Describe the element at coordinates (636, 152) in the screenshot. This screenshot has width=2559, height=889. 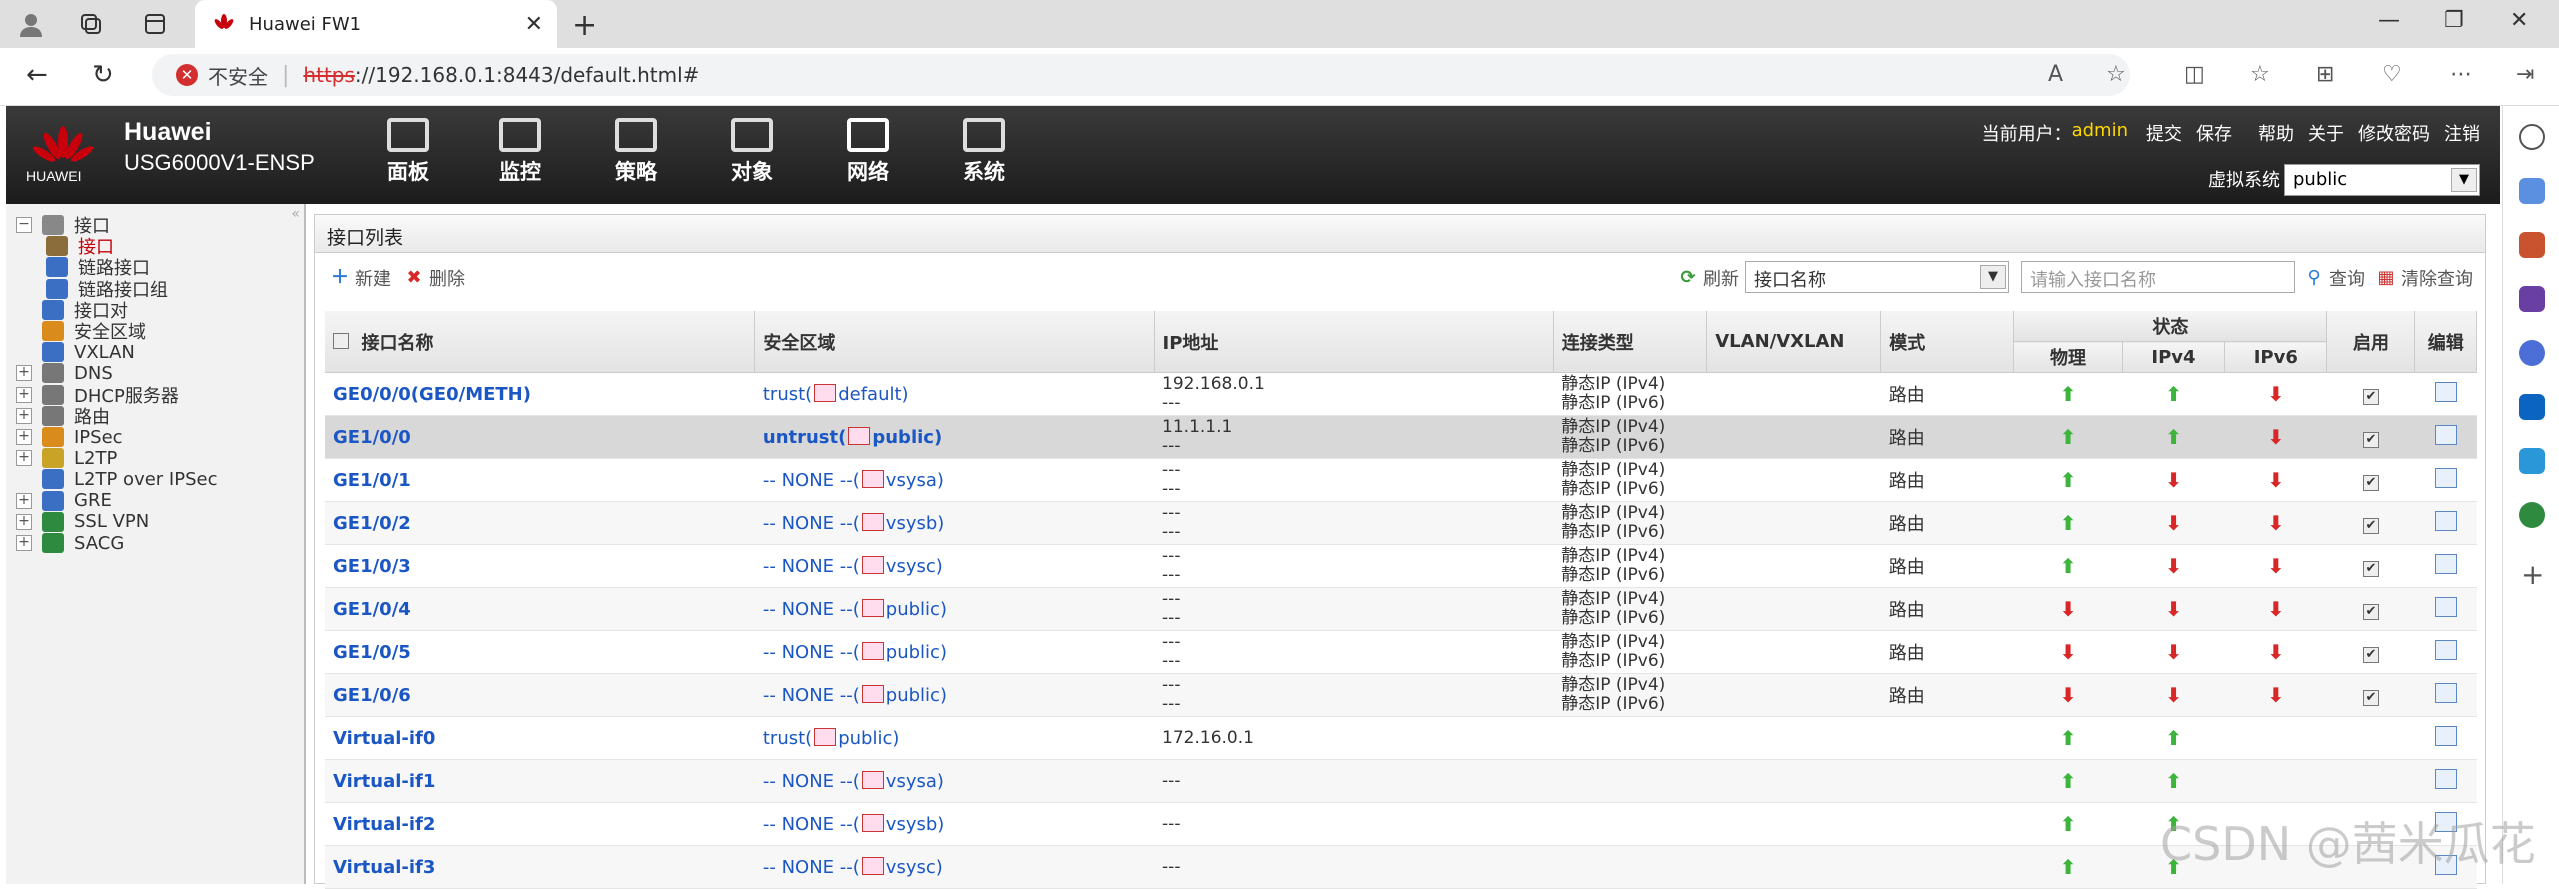
I see `nav-policy: 策略` at that location.